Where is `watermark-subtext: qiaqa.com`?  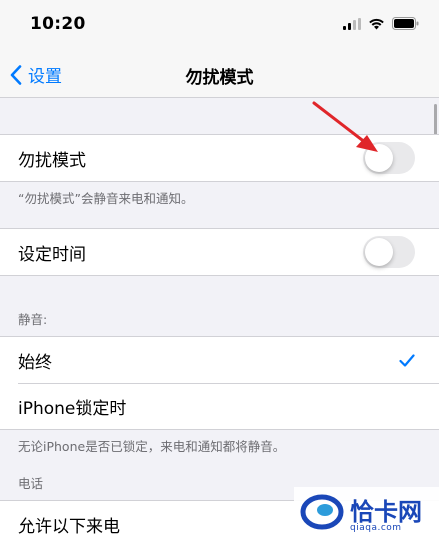
watermark-subtext: qiaqa.com is located at coordinates (376, 528).